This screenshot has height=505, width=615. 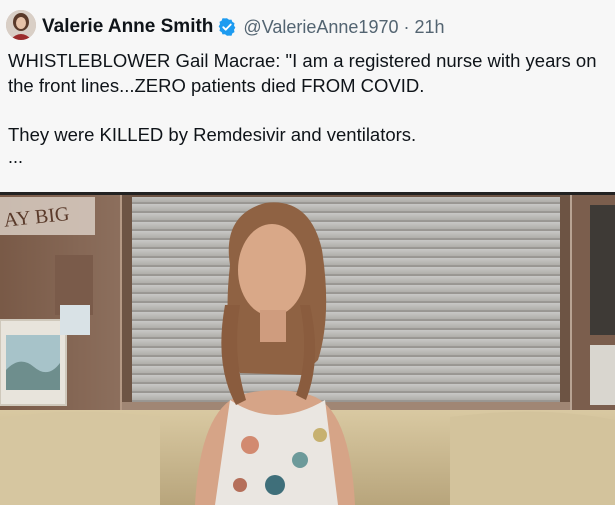 I want to click on avatar-image, so click(x=21, y=25).